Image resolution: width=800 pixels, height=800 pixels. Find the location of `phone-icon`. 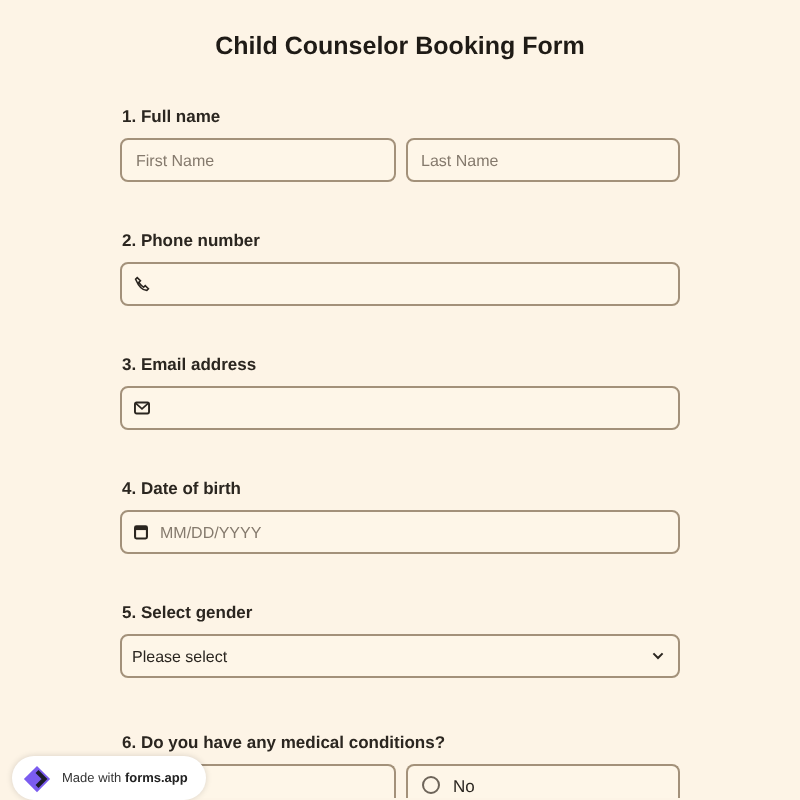

phone-icon is located at coordinates (142, 284).